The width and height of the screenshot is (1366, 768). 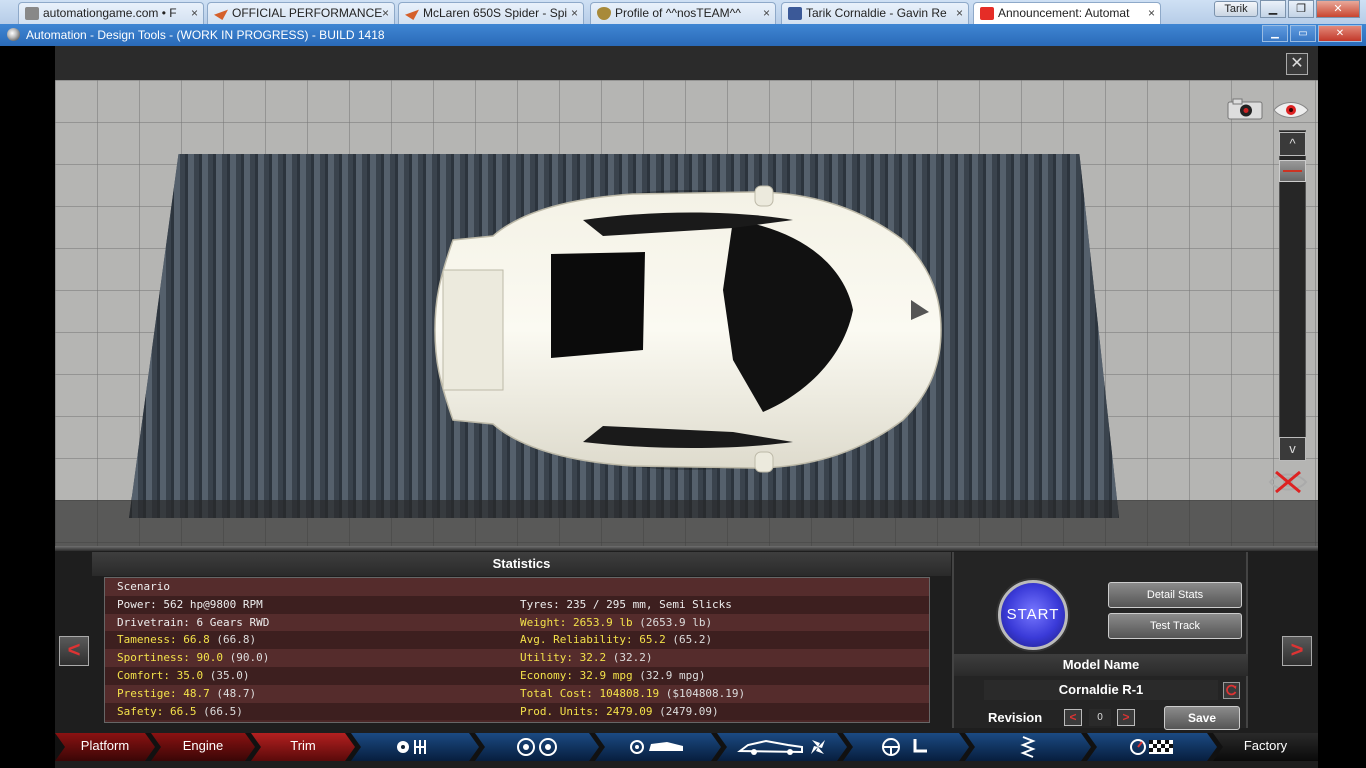 I want to click on zoom-in-button: ^, so click(x=1292, y=144).